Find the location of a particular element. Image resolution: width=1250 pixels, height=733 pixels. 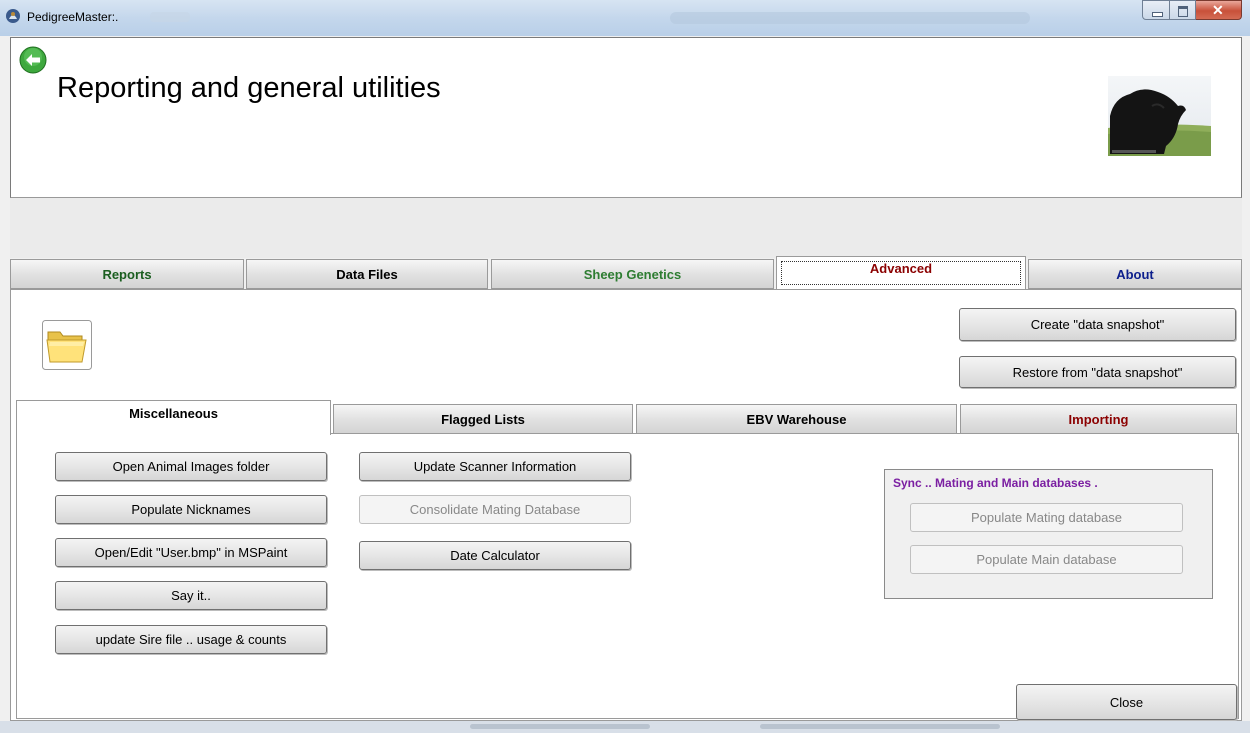

tab-data-files-label: Data Files is located at coordinates (367, 274).